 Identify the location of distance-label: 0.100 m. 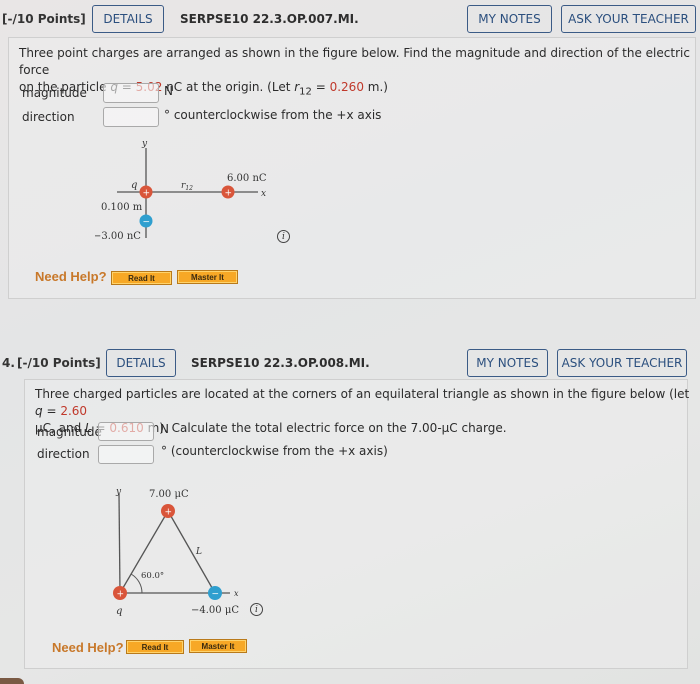
(122, 207).